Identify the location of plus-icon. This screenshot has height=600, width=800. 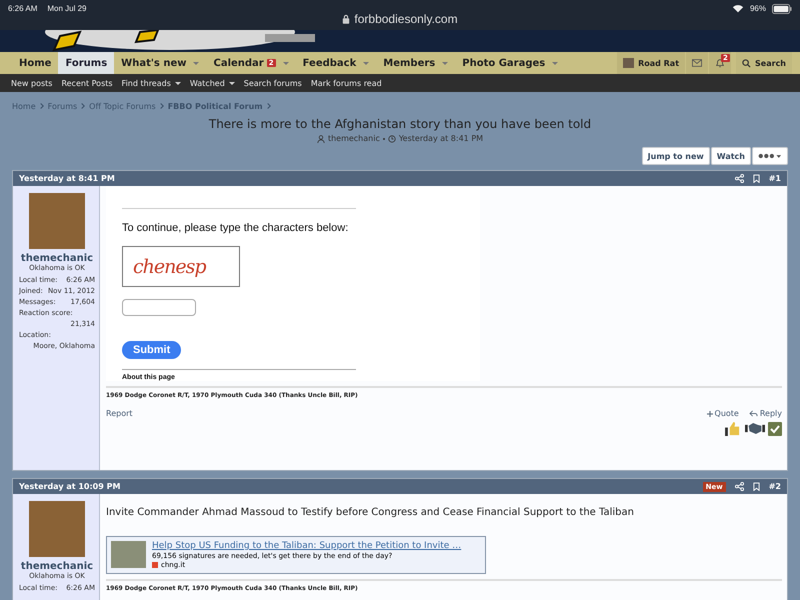
(709, 413).